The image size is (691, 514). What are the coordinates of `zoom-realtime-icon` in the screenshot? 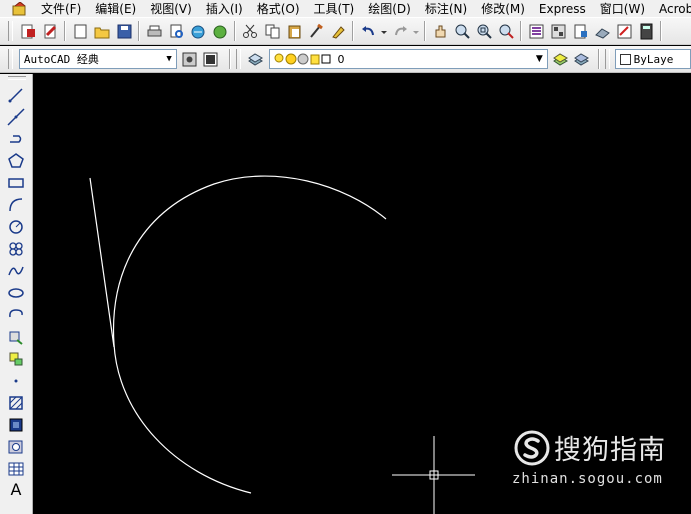 It's located at (462, 31).